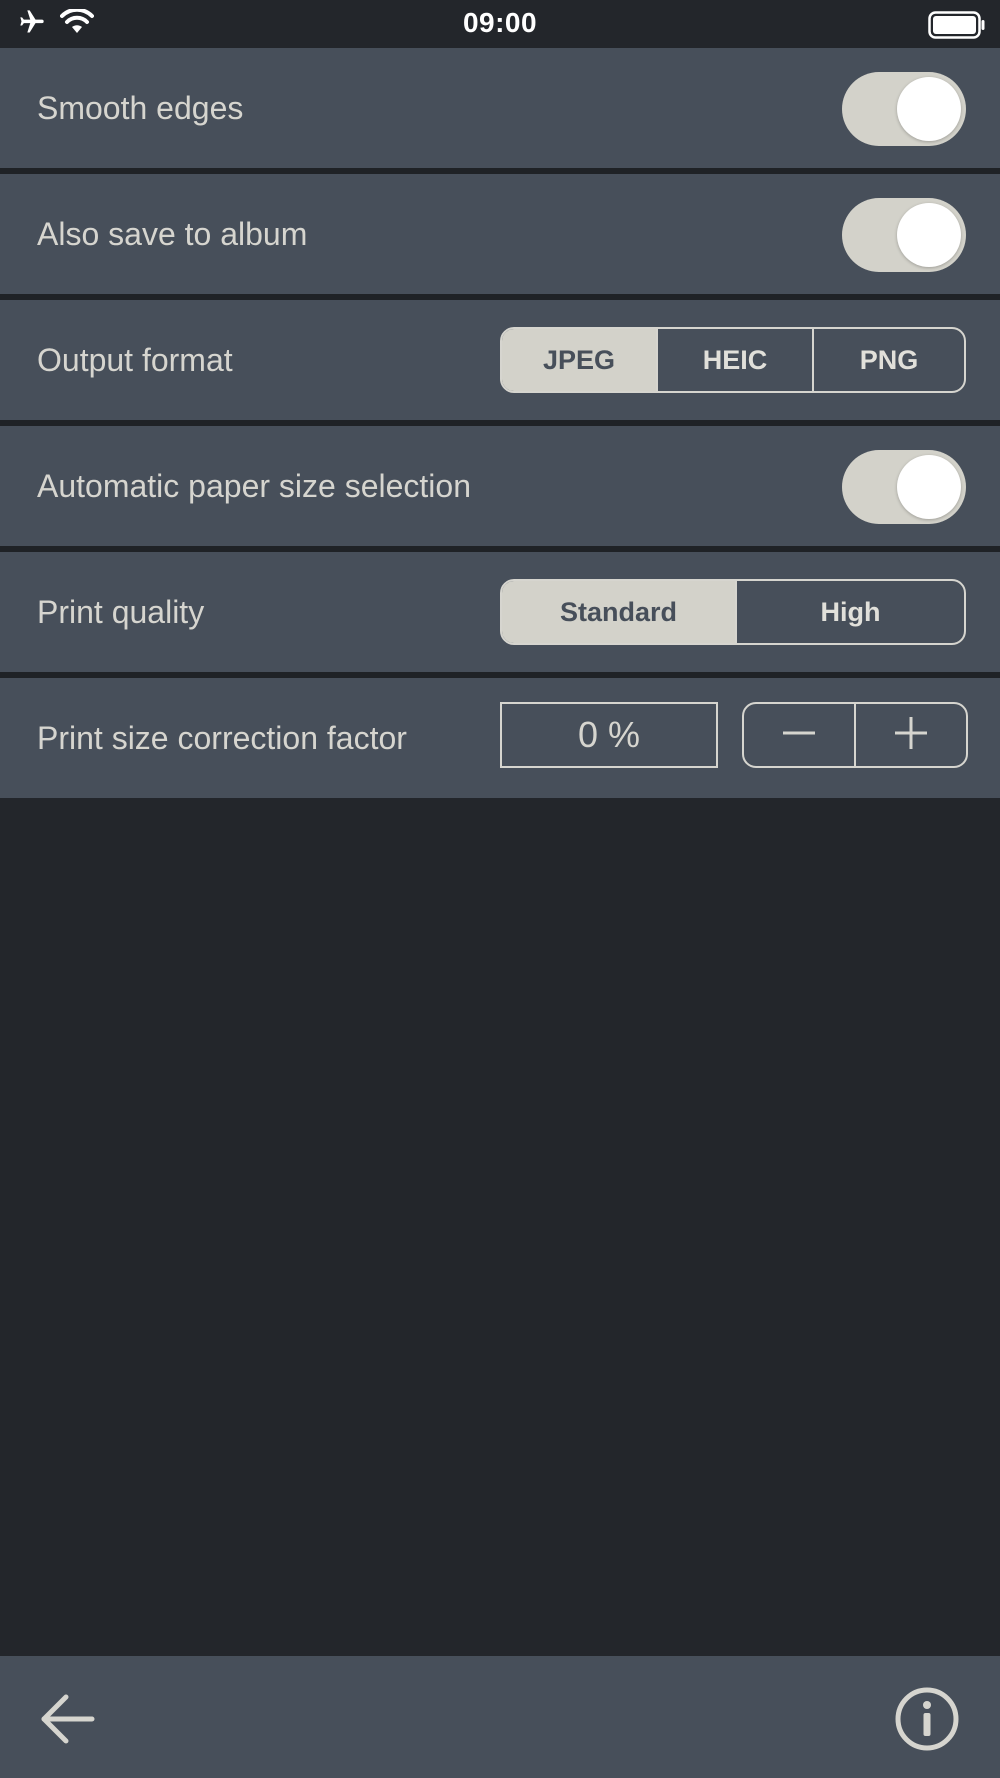  I want to click on auto-paper-size-toggle, so click(904, 487).